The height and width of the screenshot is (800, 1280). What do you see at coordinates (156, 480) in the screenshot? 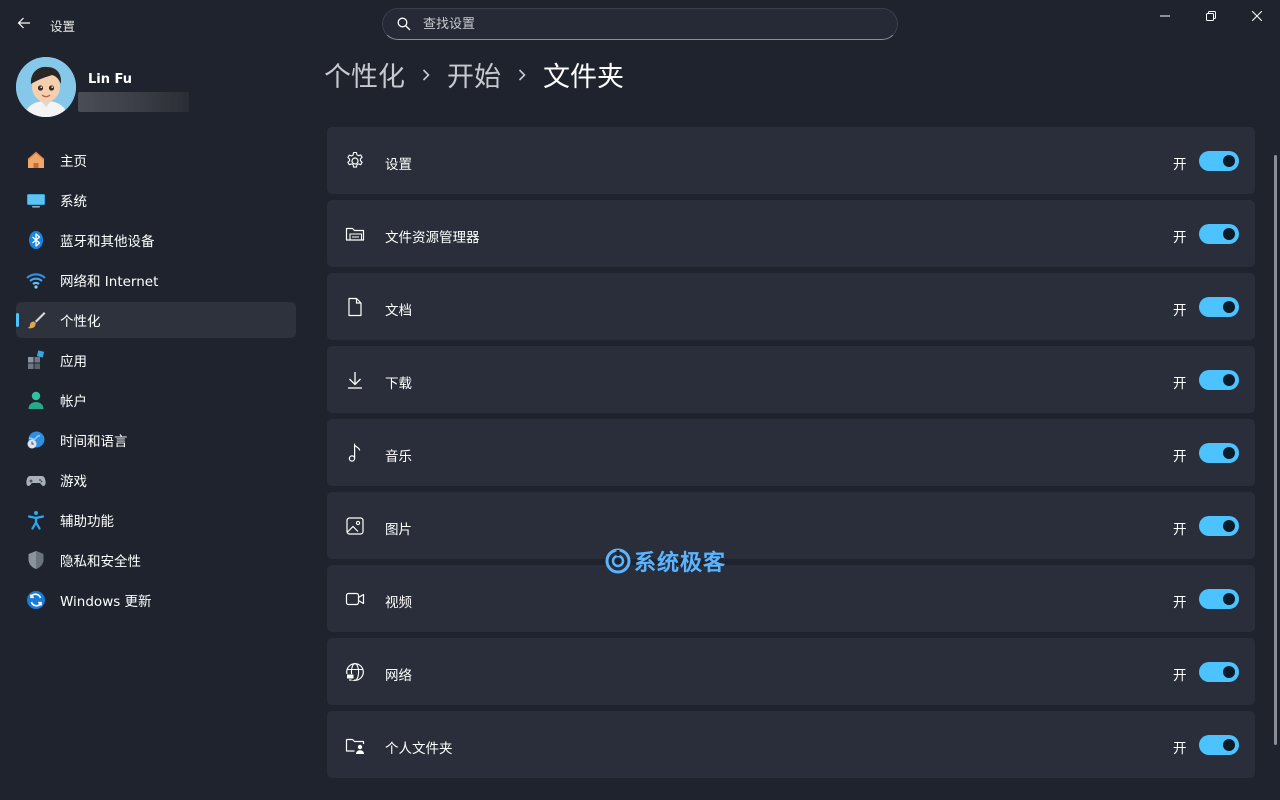
I see `sidebar-item-gaming: 游戏` at bounding box center [156, 480].